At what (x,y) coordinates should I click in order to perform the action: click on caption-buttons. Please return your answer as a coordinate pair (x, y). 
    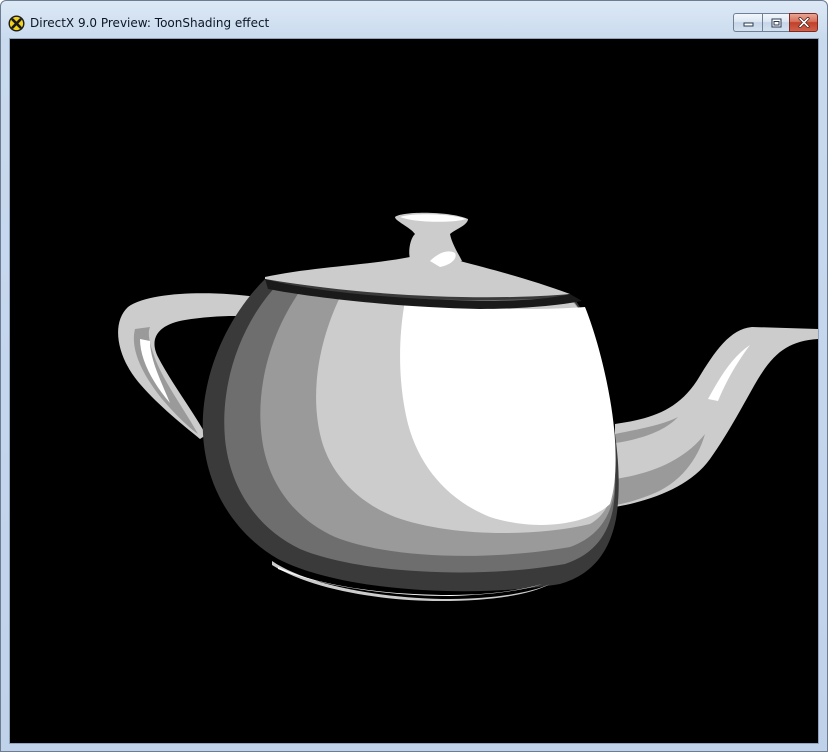
    Looking at the image, I should click on (775, 23).